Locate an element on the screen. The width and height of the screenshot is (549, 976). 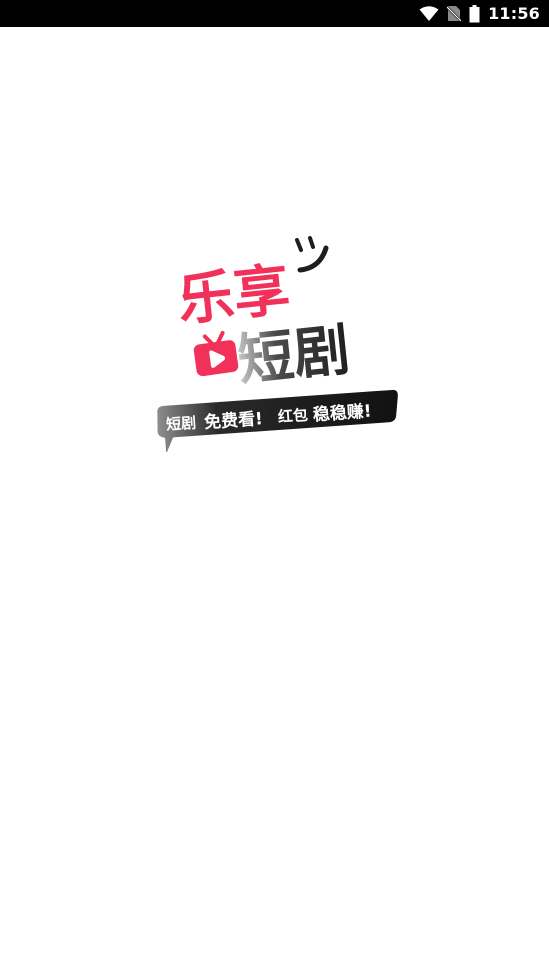
status-time: 11:56 is located at coordinates (514, 13).